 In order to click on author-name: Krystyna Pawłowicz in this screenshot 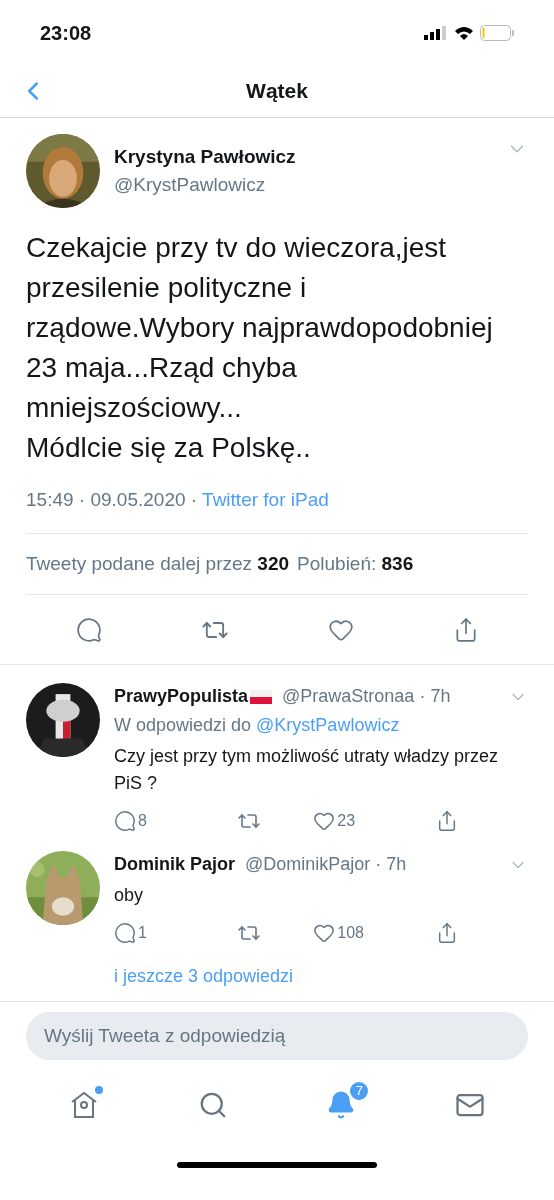, I will do `click(205, 156)`.